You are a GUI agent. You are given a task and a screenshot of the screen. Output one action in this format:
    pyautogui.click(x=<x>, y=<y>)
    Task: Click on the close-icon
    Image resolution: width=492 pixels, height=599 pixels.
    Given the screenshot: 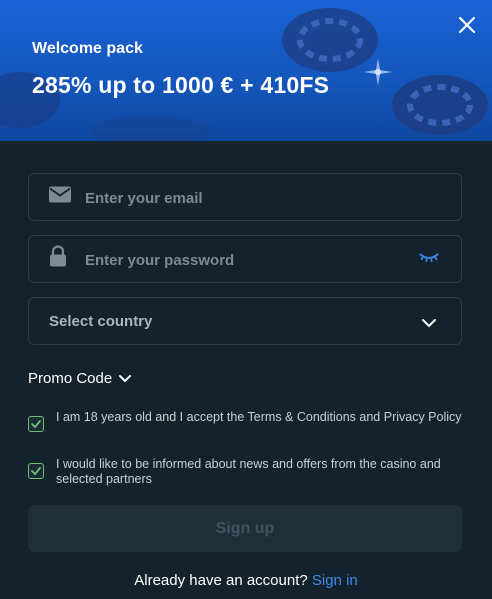 What is the action you would take?
    pyautogui.click(x=467, y=25)
    